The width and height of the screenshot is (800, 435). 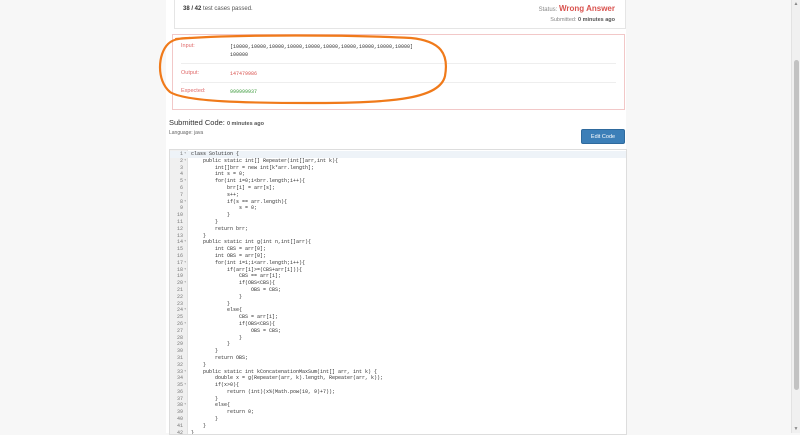 What do you see at coordinates (181, 160) in the screenshot?
I see `line-number: 2` at bounding box center [181, 160].